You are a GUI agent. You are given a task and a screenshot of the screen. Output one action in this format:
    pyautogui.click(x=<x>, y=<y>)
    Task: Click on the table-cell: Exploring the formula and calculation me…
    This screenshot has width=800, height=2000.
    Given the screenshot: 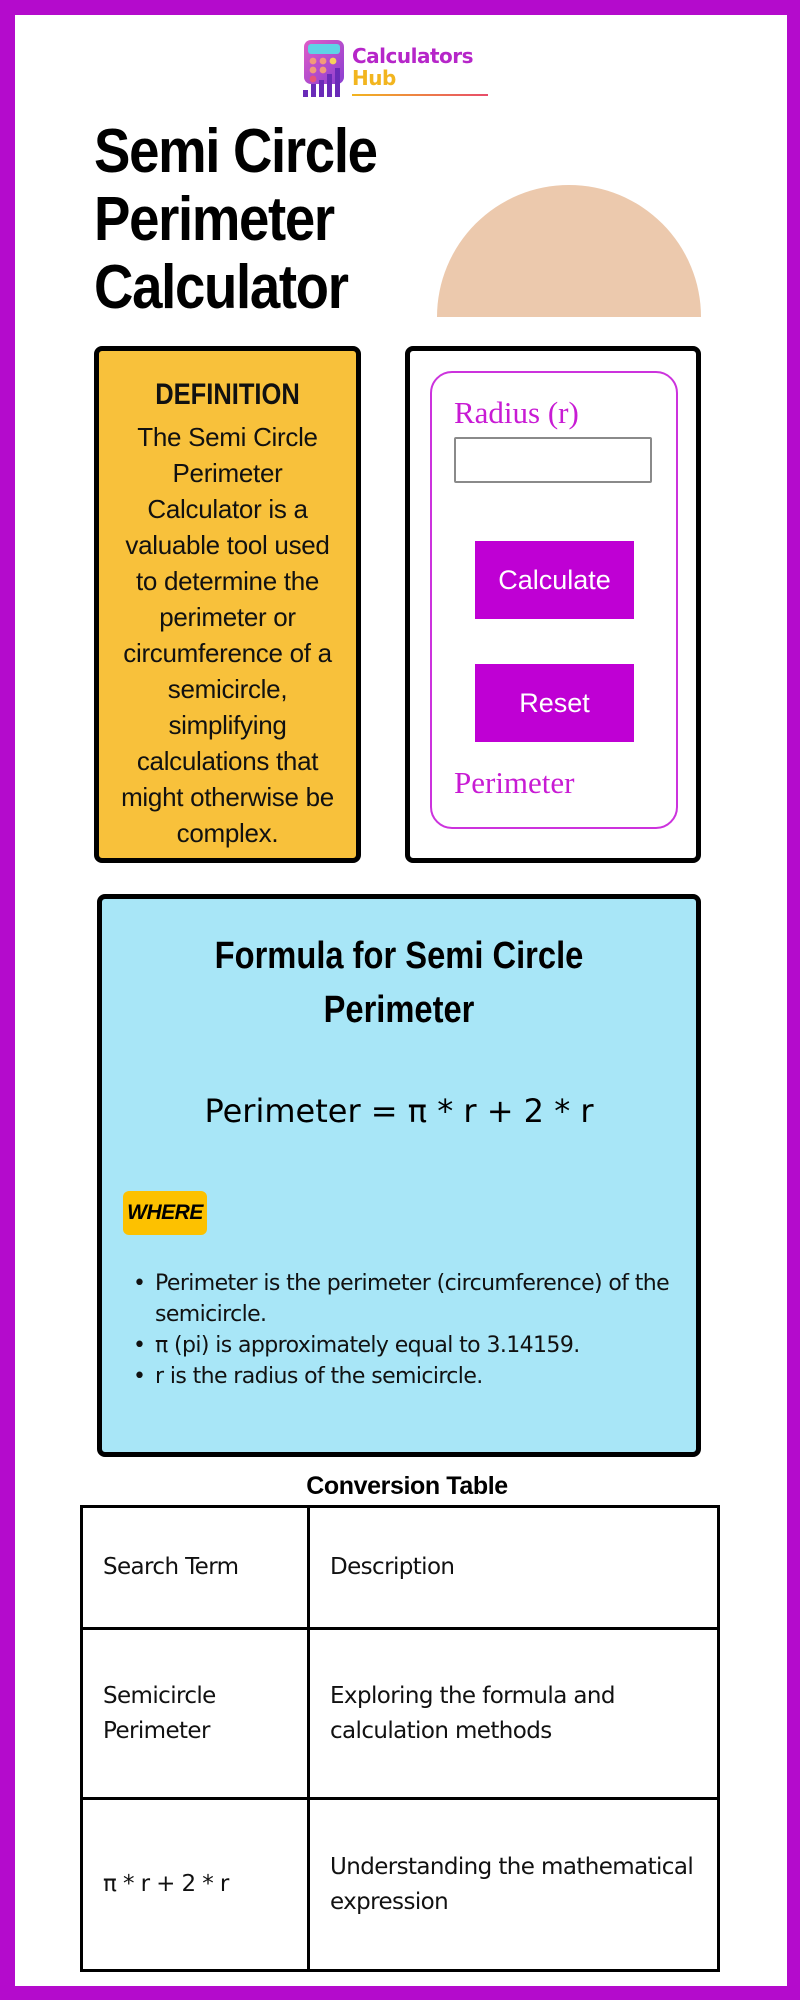 What is the action you would take?
    pyautogui.click(x=513, y=1713)
    